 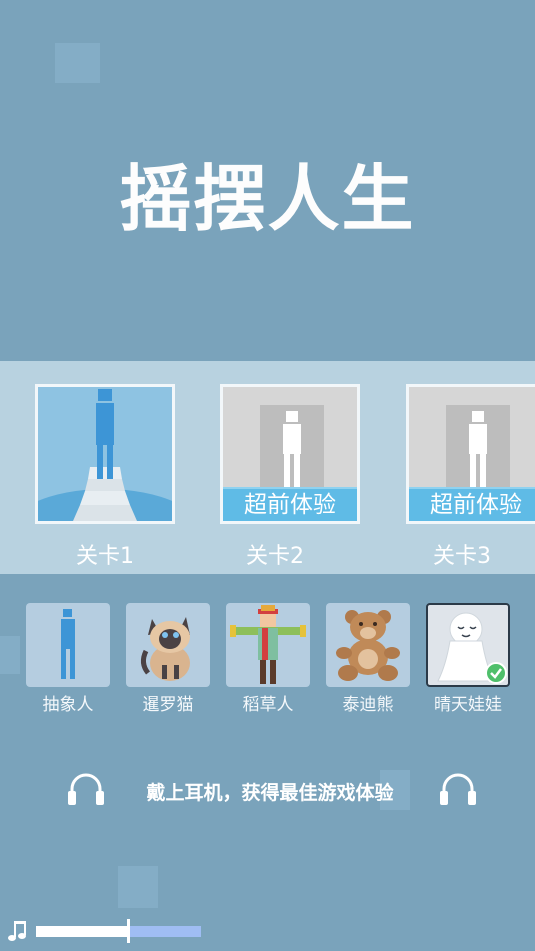 I want to click on music-note-icon, so click(x=17, y=931).